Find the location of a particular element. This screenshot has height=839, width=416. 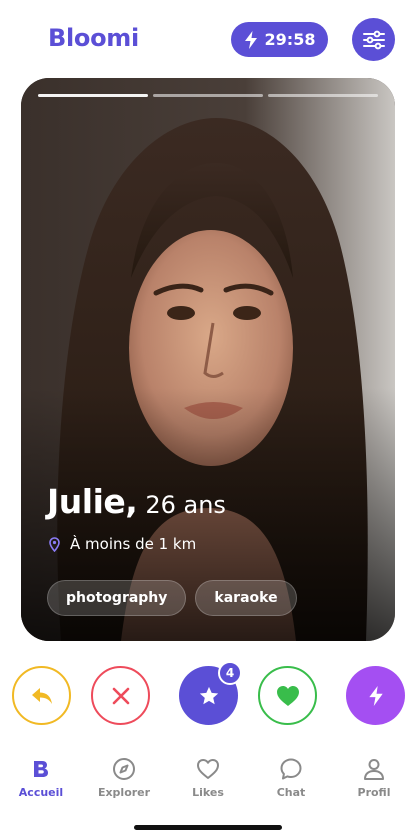

star-icon is located at coordinates (208, 695).